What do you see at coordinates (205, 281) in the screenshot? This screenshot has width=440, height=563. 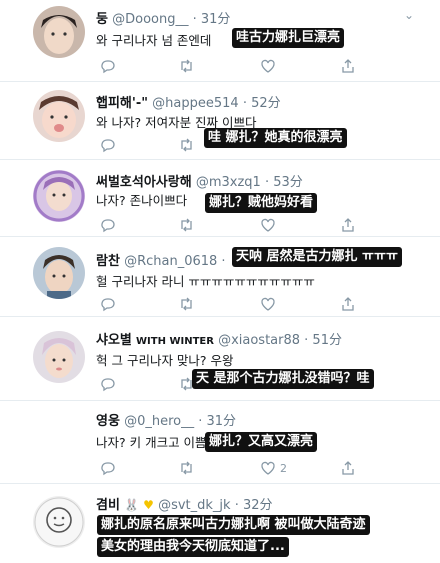 I see `tweet-text: 헐 구리나자 라니 ㅠㅠㅠㅠㅠㅠㅠㅠㅠㅠㅠ` at bounding box center [205, 281].